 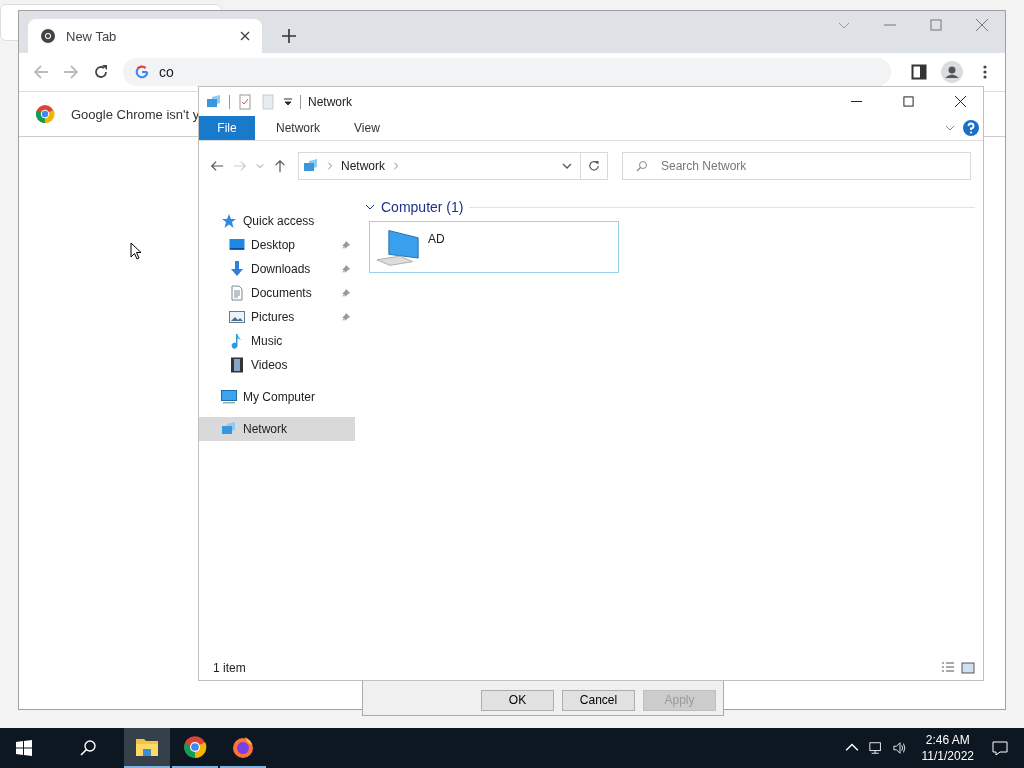 I want to click on clock: 2:46 AM 11/1/2022, so click(x=947, y=748).